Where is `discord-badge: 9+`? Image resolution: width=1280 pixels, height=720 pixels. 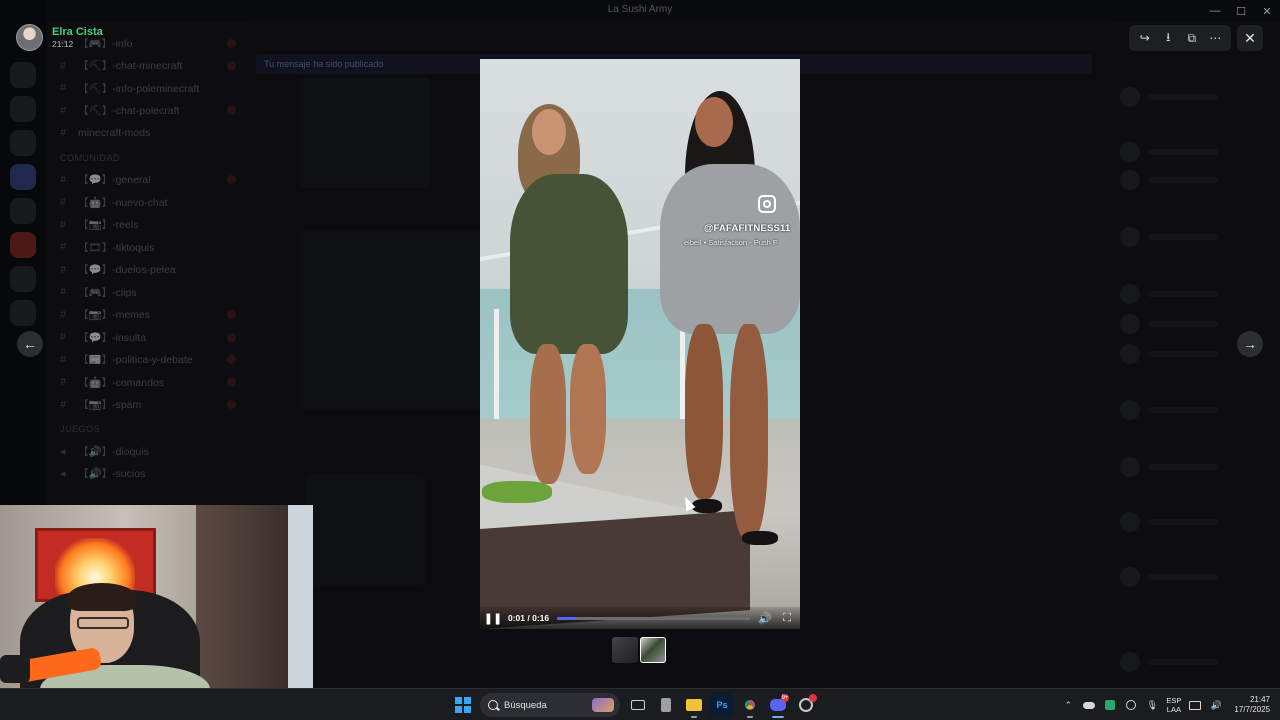 discord-badge: 9+ is located at coordinates (785, 698).